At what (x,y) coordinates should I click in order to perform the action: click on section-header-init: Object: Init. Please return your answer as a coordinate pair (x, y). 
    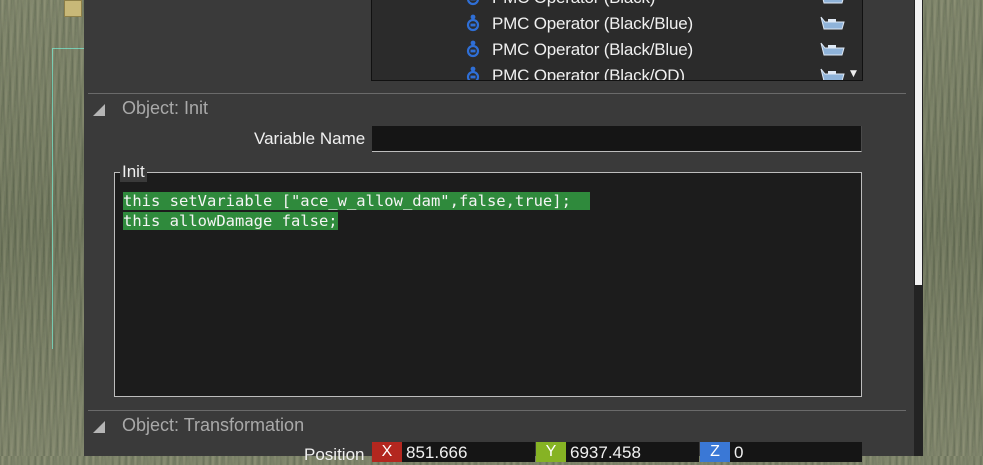
    Looking at the image, I should click on (499, 110).